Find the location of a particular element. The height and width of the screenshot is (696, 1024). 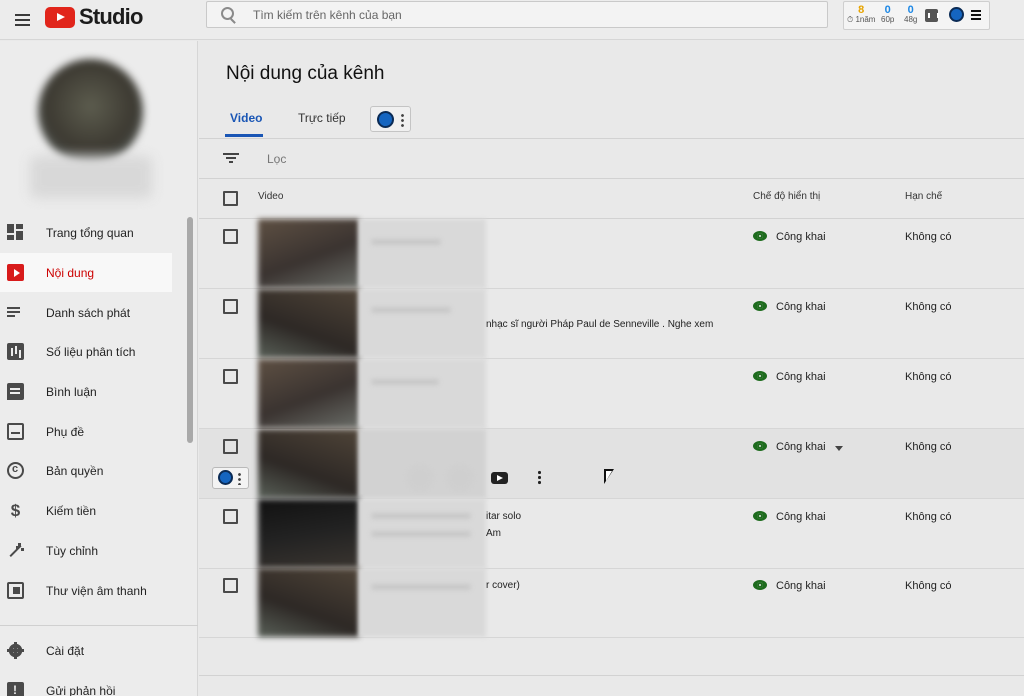

sidebar-item-comments: Bình luận is located at coordinates (86, 391).